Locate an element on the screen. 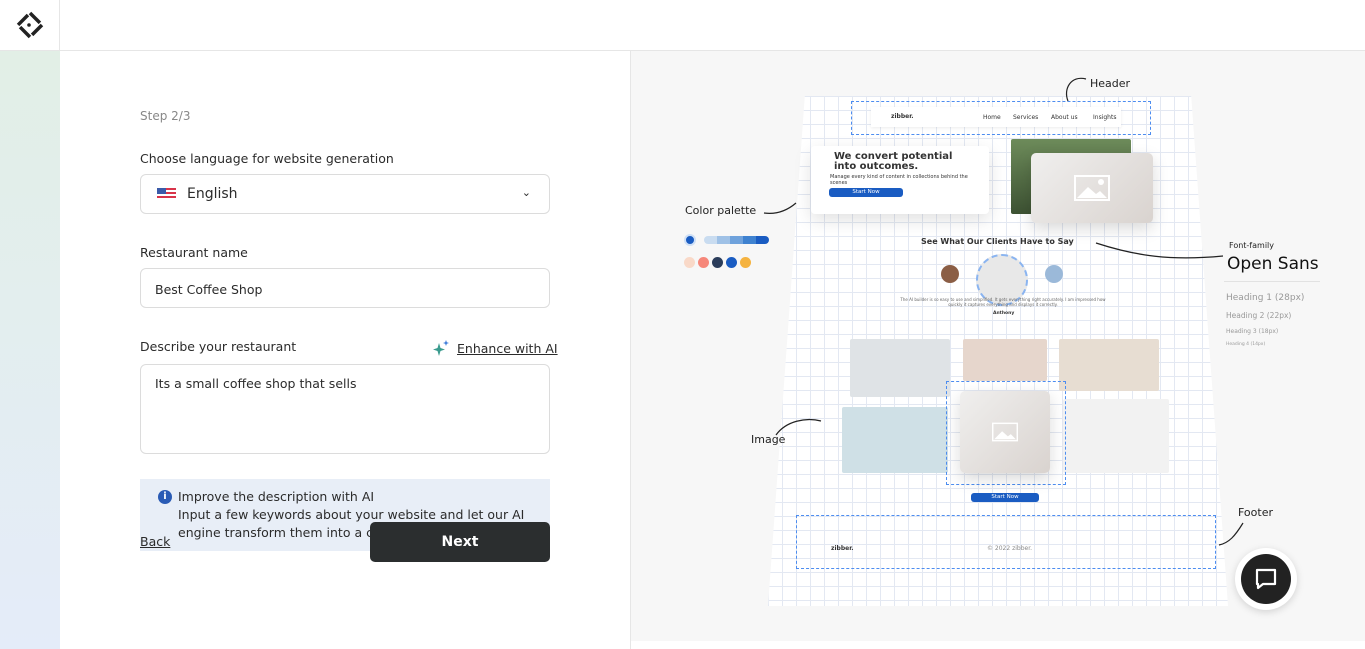 Image resolution: width=1365 pixels, height=649 pixels. top-bar is located at coordinates (682, 25).